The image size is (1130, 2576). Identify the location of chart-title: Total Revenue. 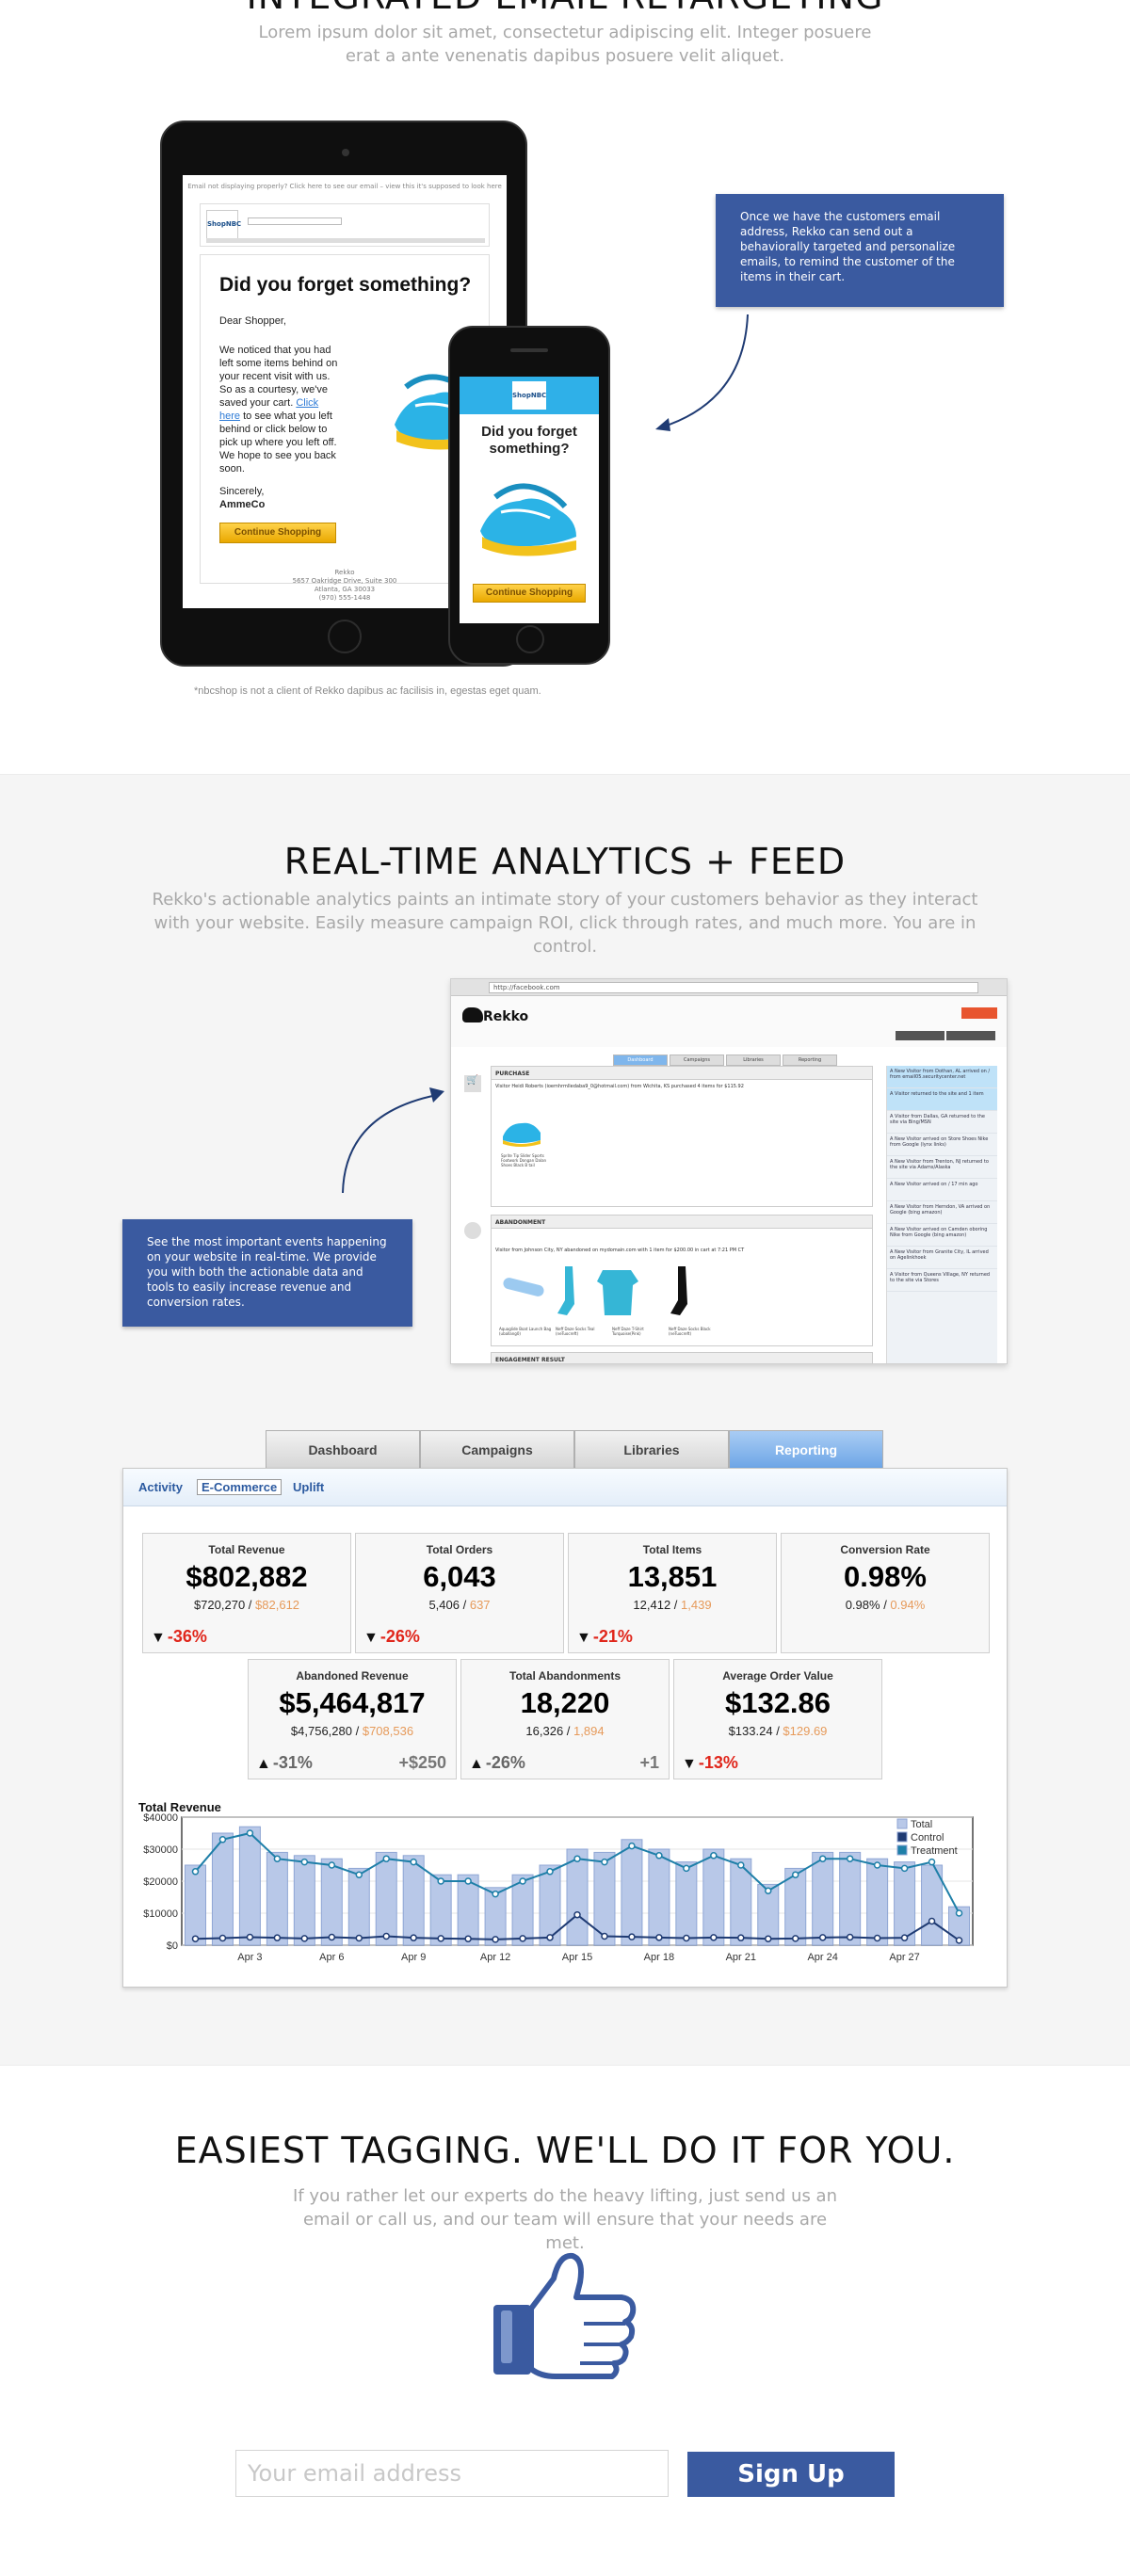
(180, 1807).